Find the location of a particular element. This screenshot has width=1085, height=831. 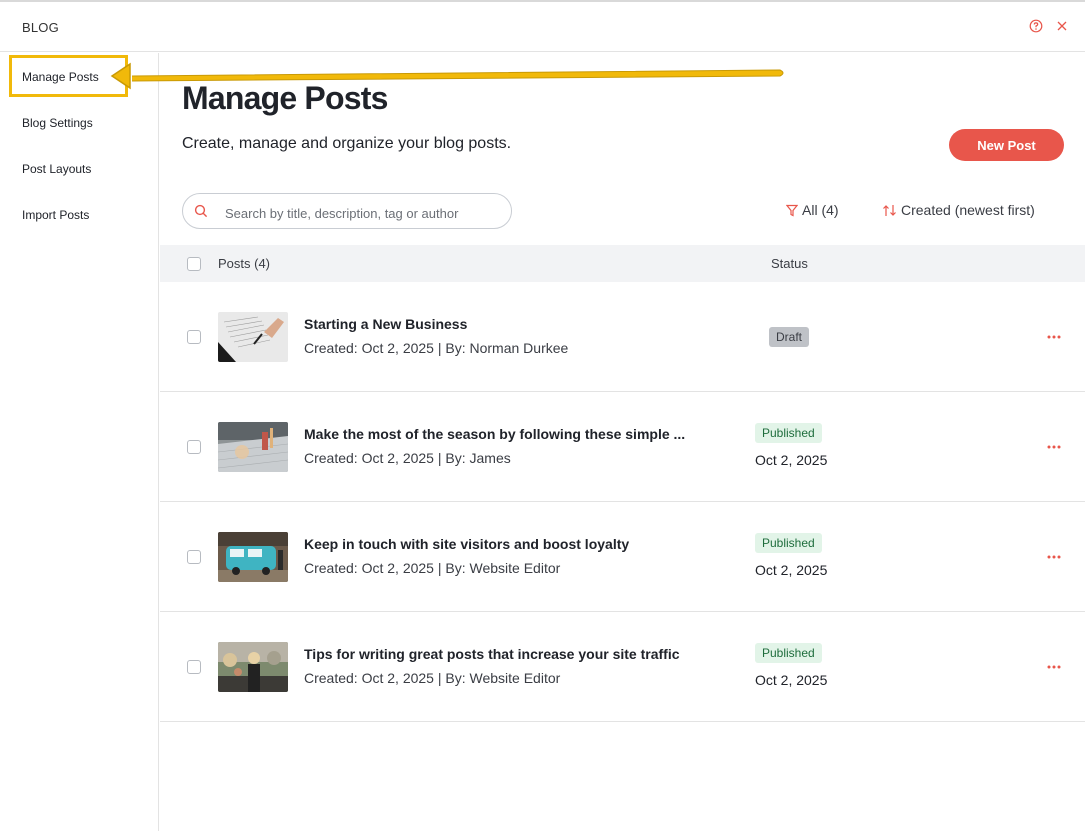

page-title: Manage Posts is located at coordinates (285, 98).